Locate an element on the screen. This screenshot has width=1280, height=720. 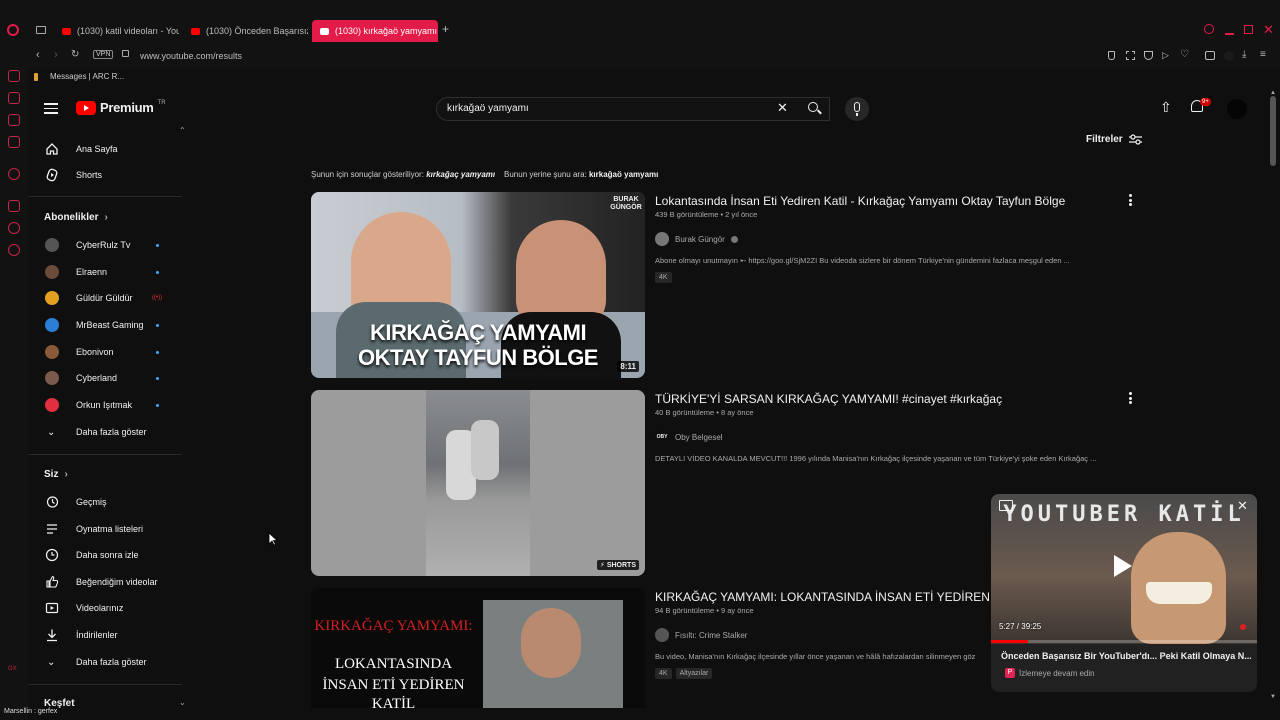
opera-news-icon is located at coordinates (14, 142).